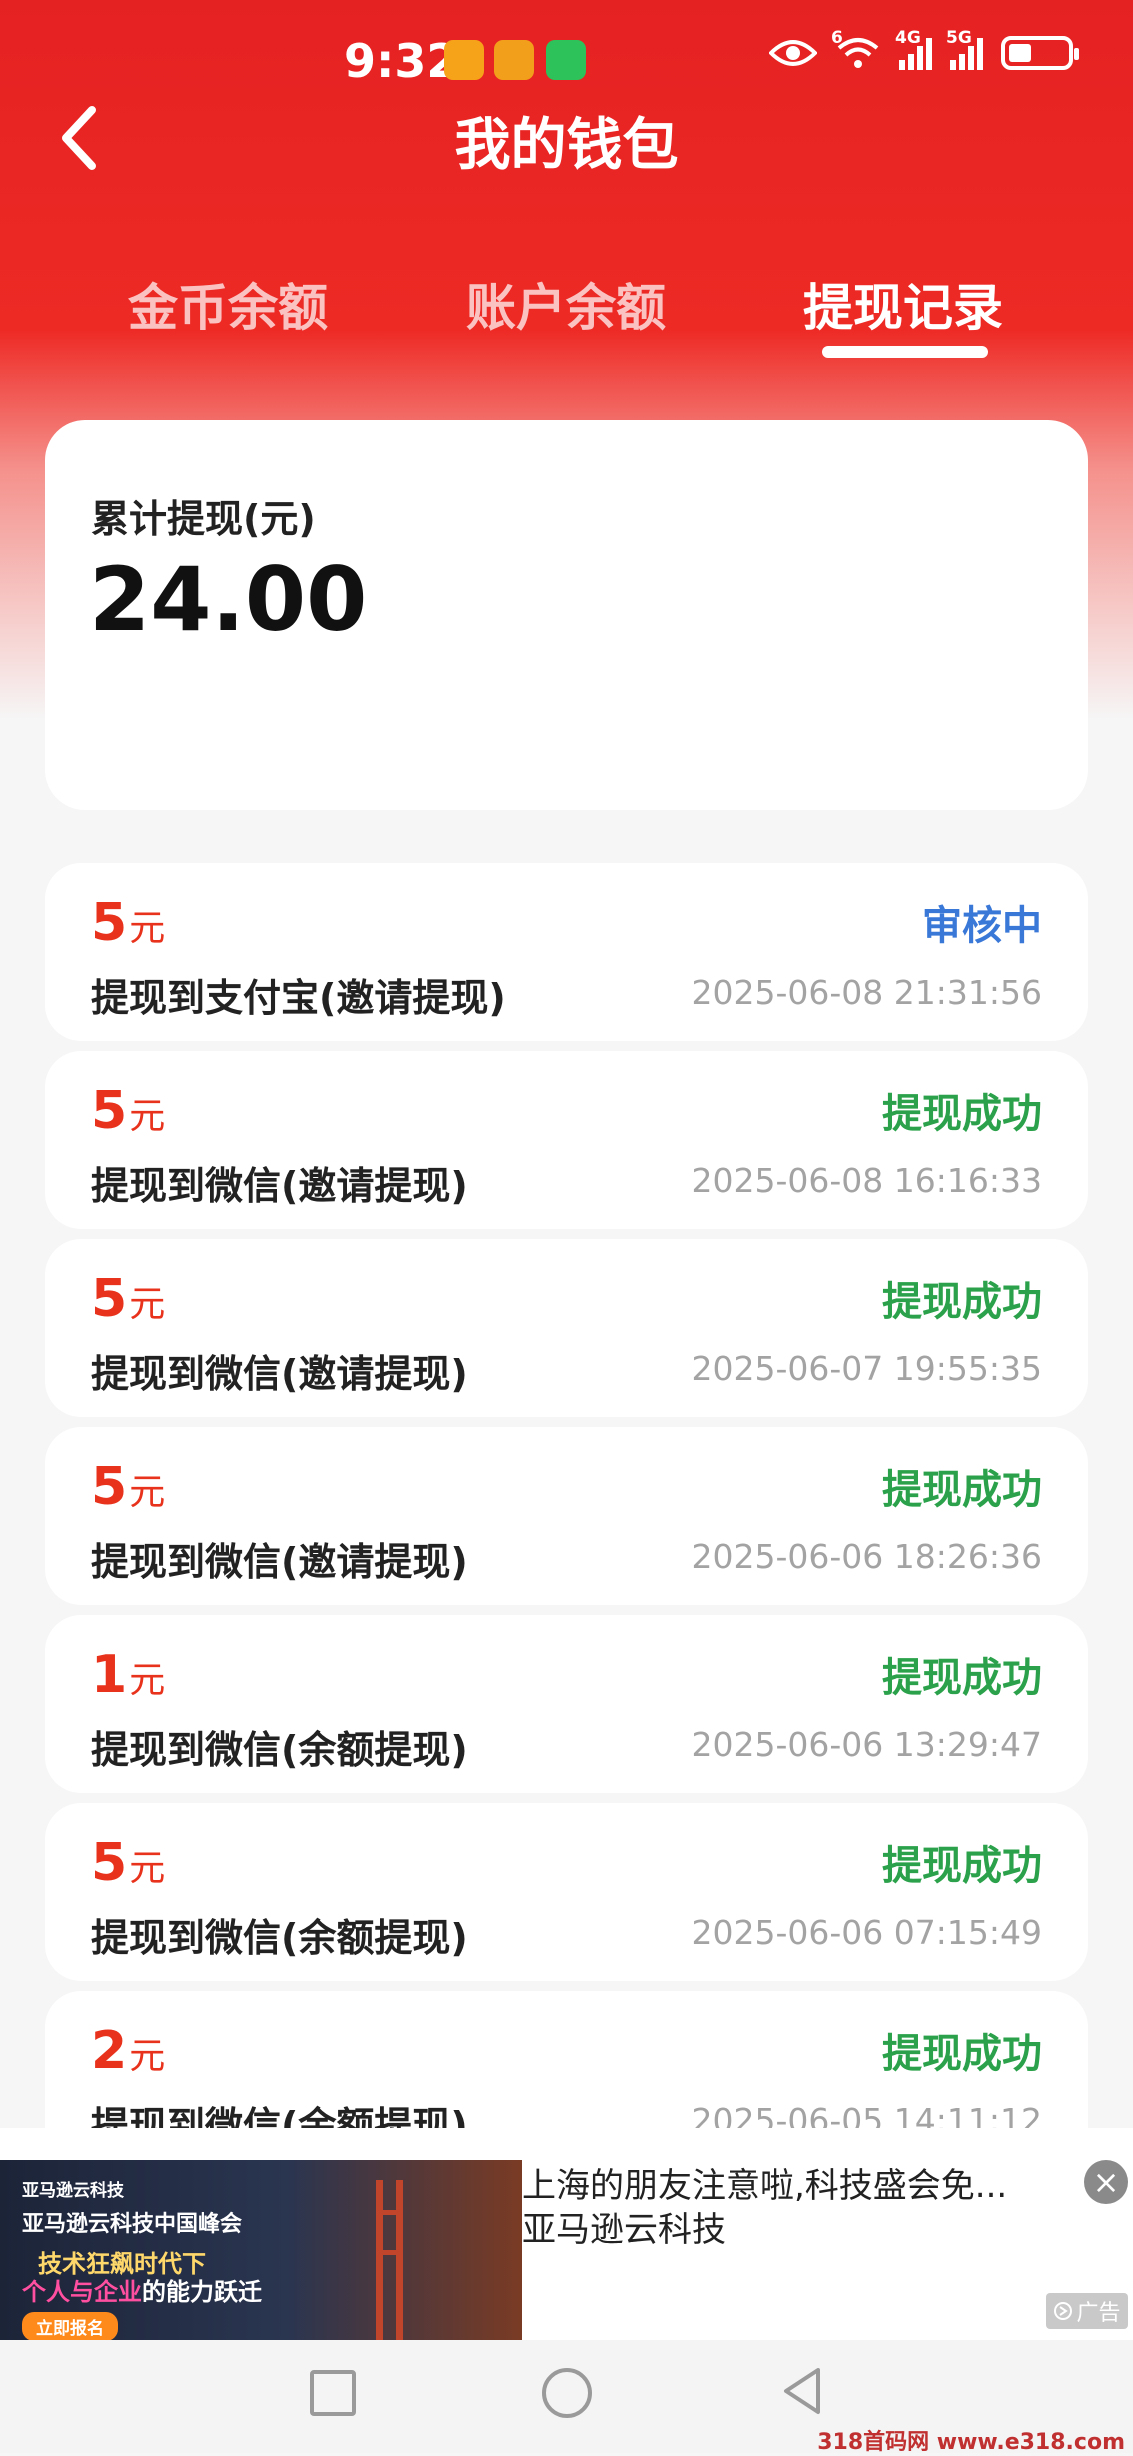 This screenshot has height=2456, width=1133. What do you see at coordinates (982, 926) in the screenshot?
I see `record-status: 审核中` at bounding box center [982, 926].